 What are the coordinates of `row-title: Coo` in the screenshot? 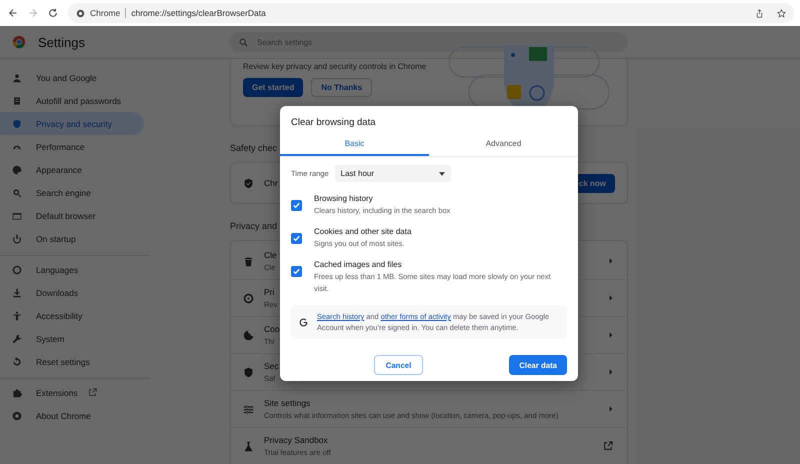 It's located at (272, 329).